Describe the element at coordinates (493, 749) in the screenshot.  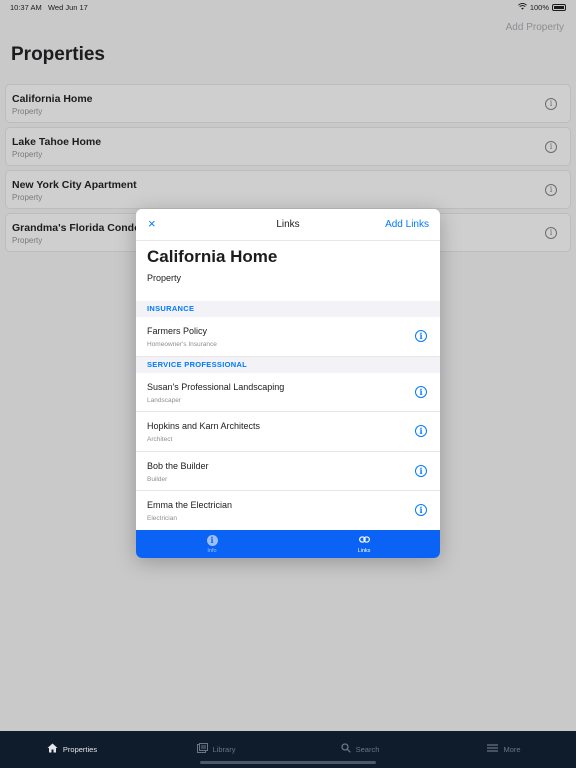
I see `menu-icon` at that location.